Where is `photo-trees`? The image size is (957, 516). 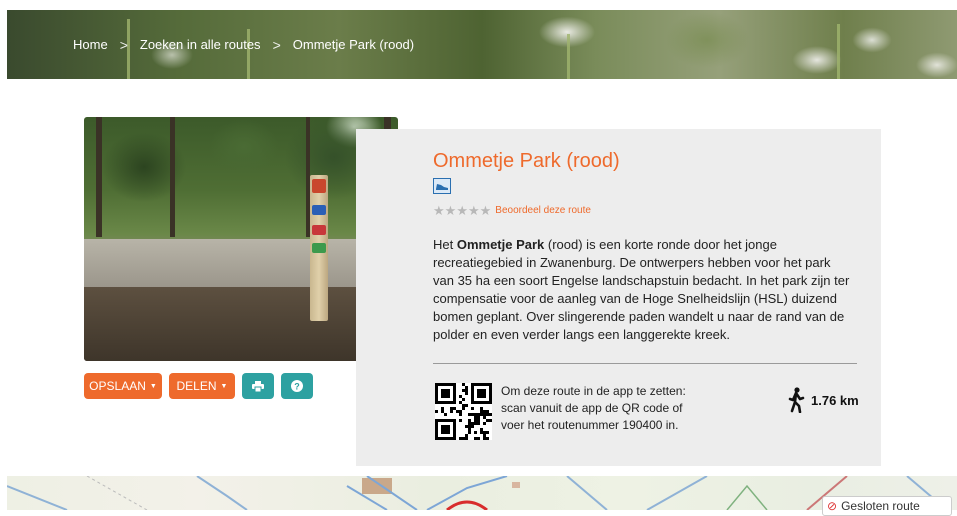 photo-trees is located at coordinates (241, 181).